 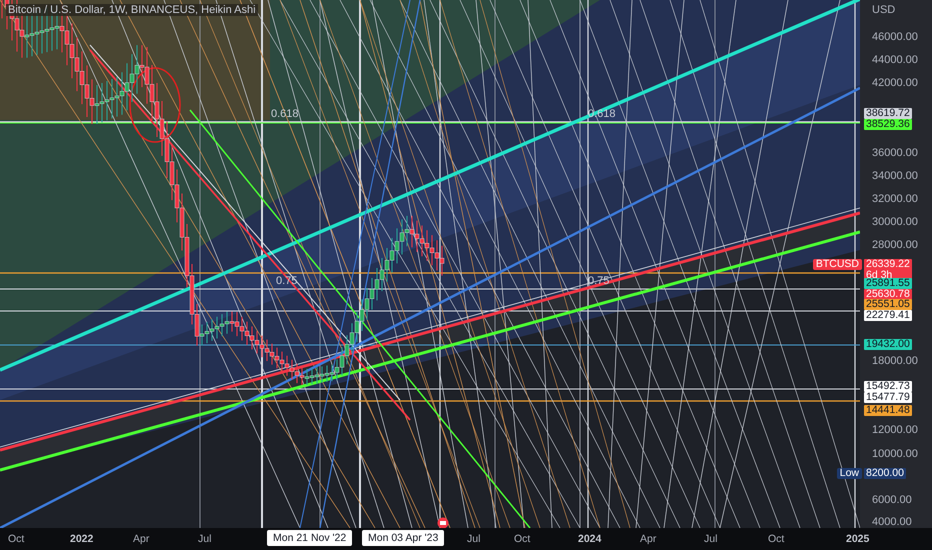 I want to click on price-value: 26339.22, so click(x=888, y=264).